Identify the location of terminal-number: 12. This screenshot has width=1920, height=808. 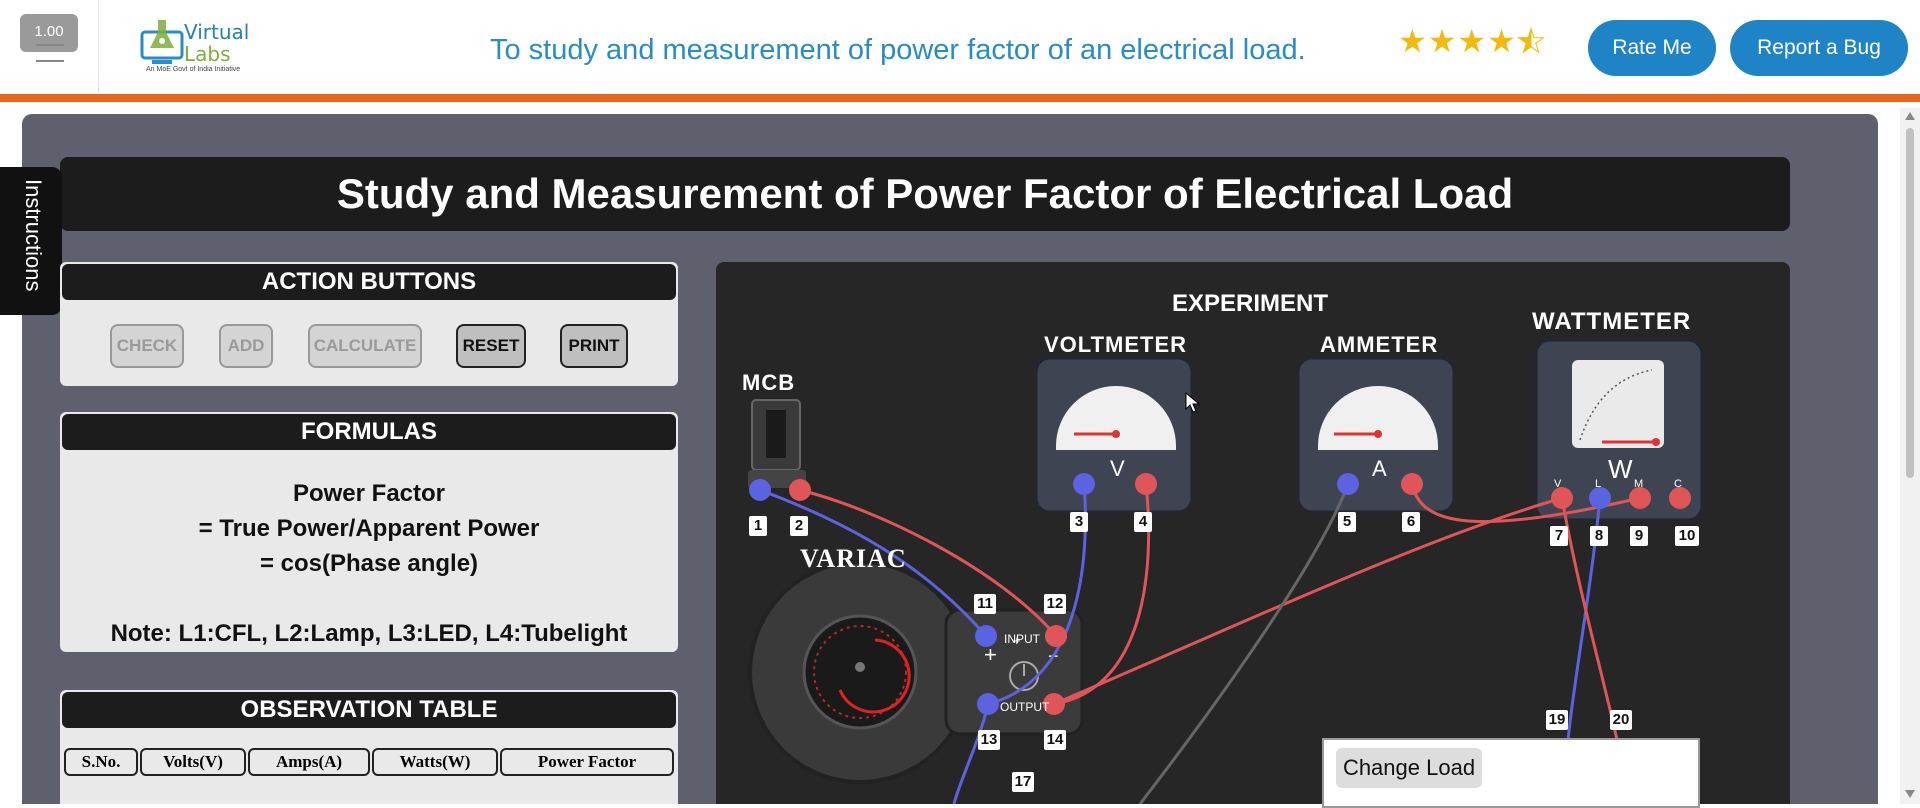
(1055, 604).